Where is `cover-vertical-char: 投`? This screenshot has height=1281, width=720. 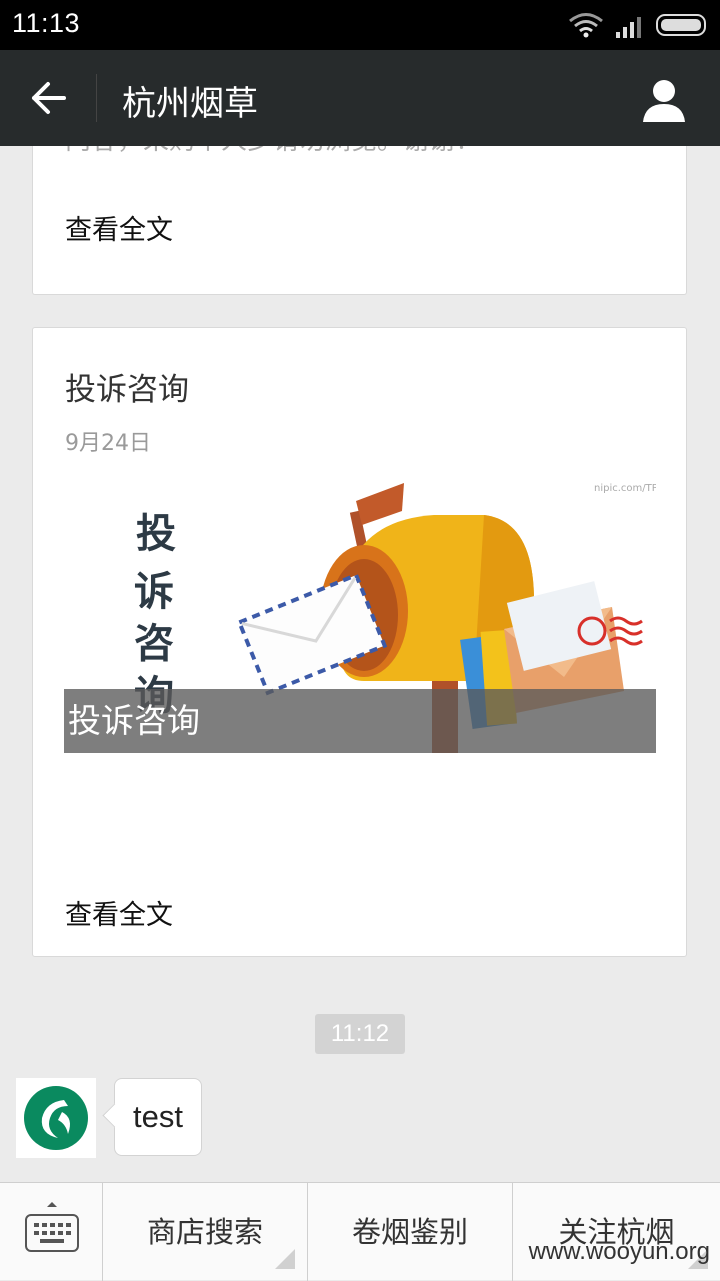
cover-vertical-char: 投 is located at coordinates (156, 533).